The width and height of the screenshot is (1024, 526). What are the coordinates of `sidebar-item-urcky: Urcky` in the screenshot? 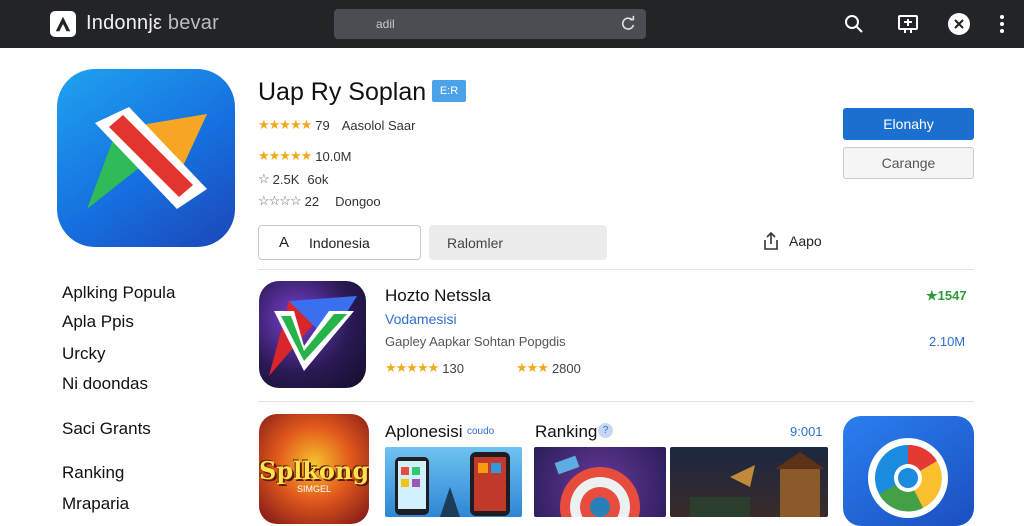 It's located at (83, 354).